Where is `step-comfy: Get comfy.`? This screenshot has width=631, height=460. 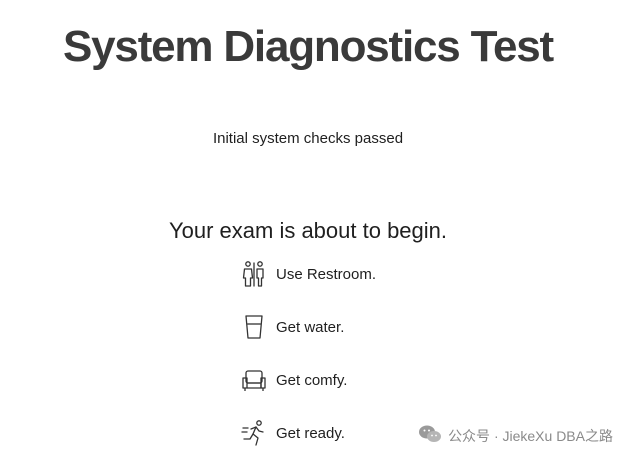 step-comfy: Get comfy. is located at coordinates (340, 380).